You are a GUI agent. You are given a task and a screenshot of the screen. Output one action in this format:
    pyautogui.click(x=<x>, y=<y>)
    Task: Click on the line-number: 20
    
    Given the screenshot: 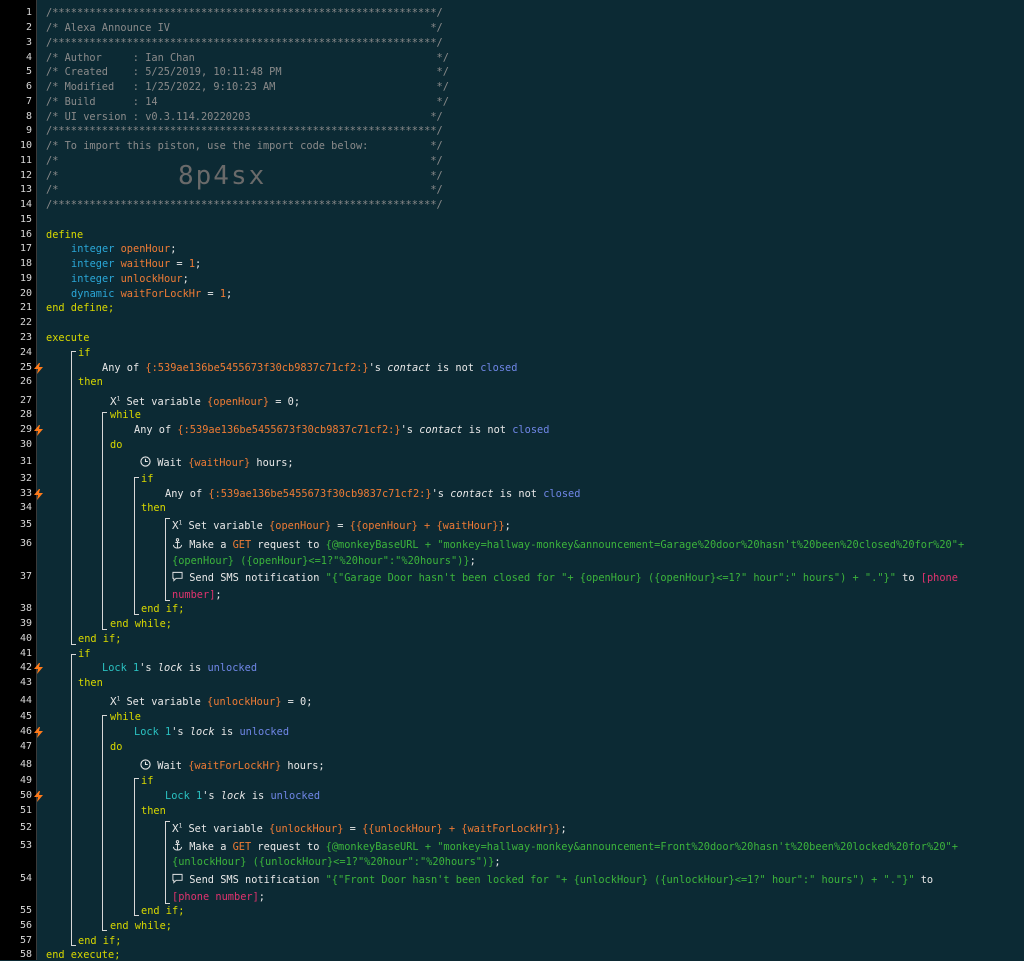 What is the action you would take?
    pyautogui.click(x=25, y=293)
    